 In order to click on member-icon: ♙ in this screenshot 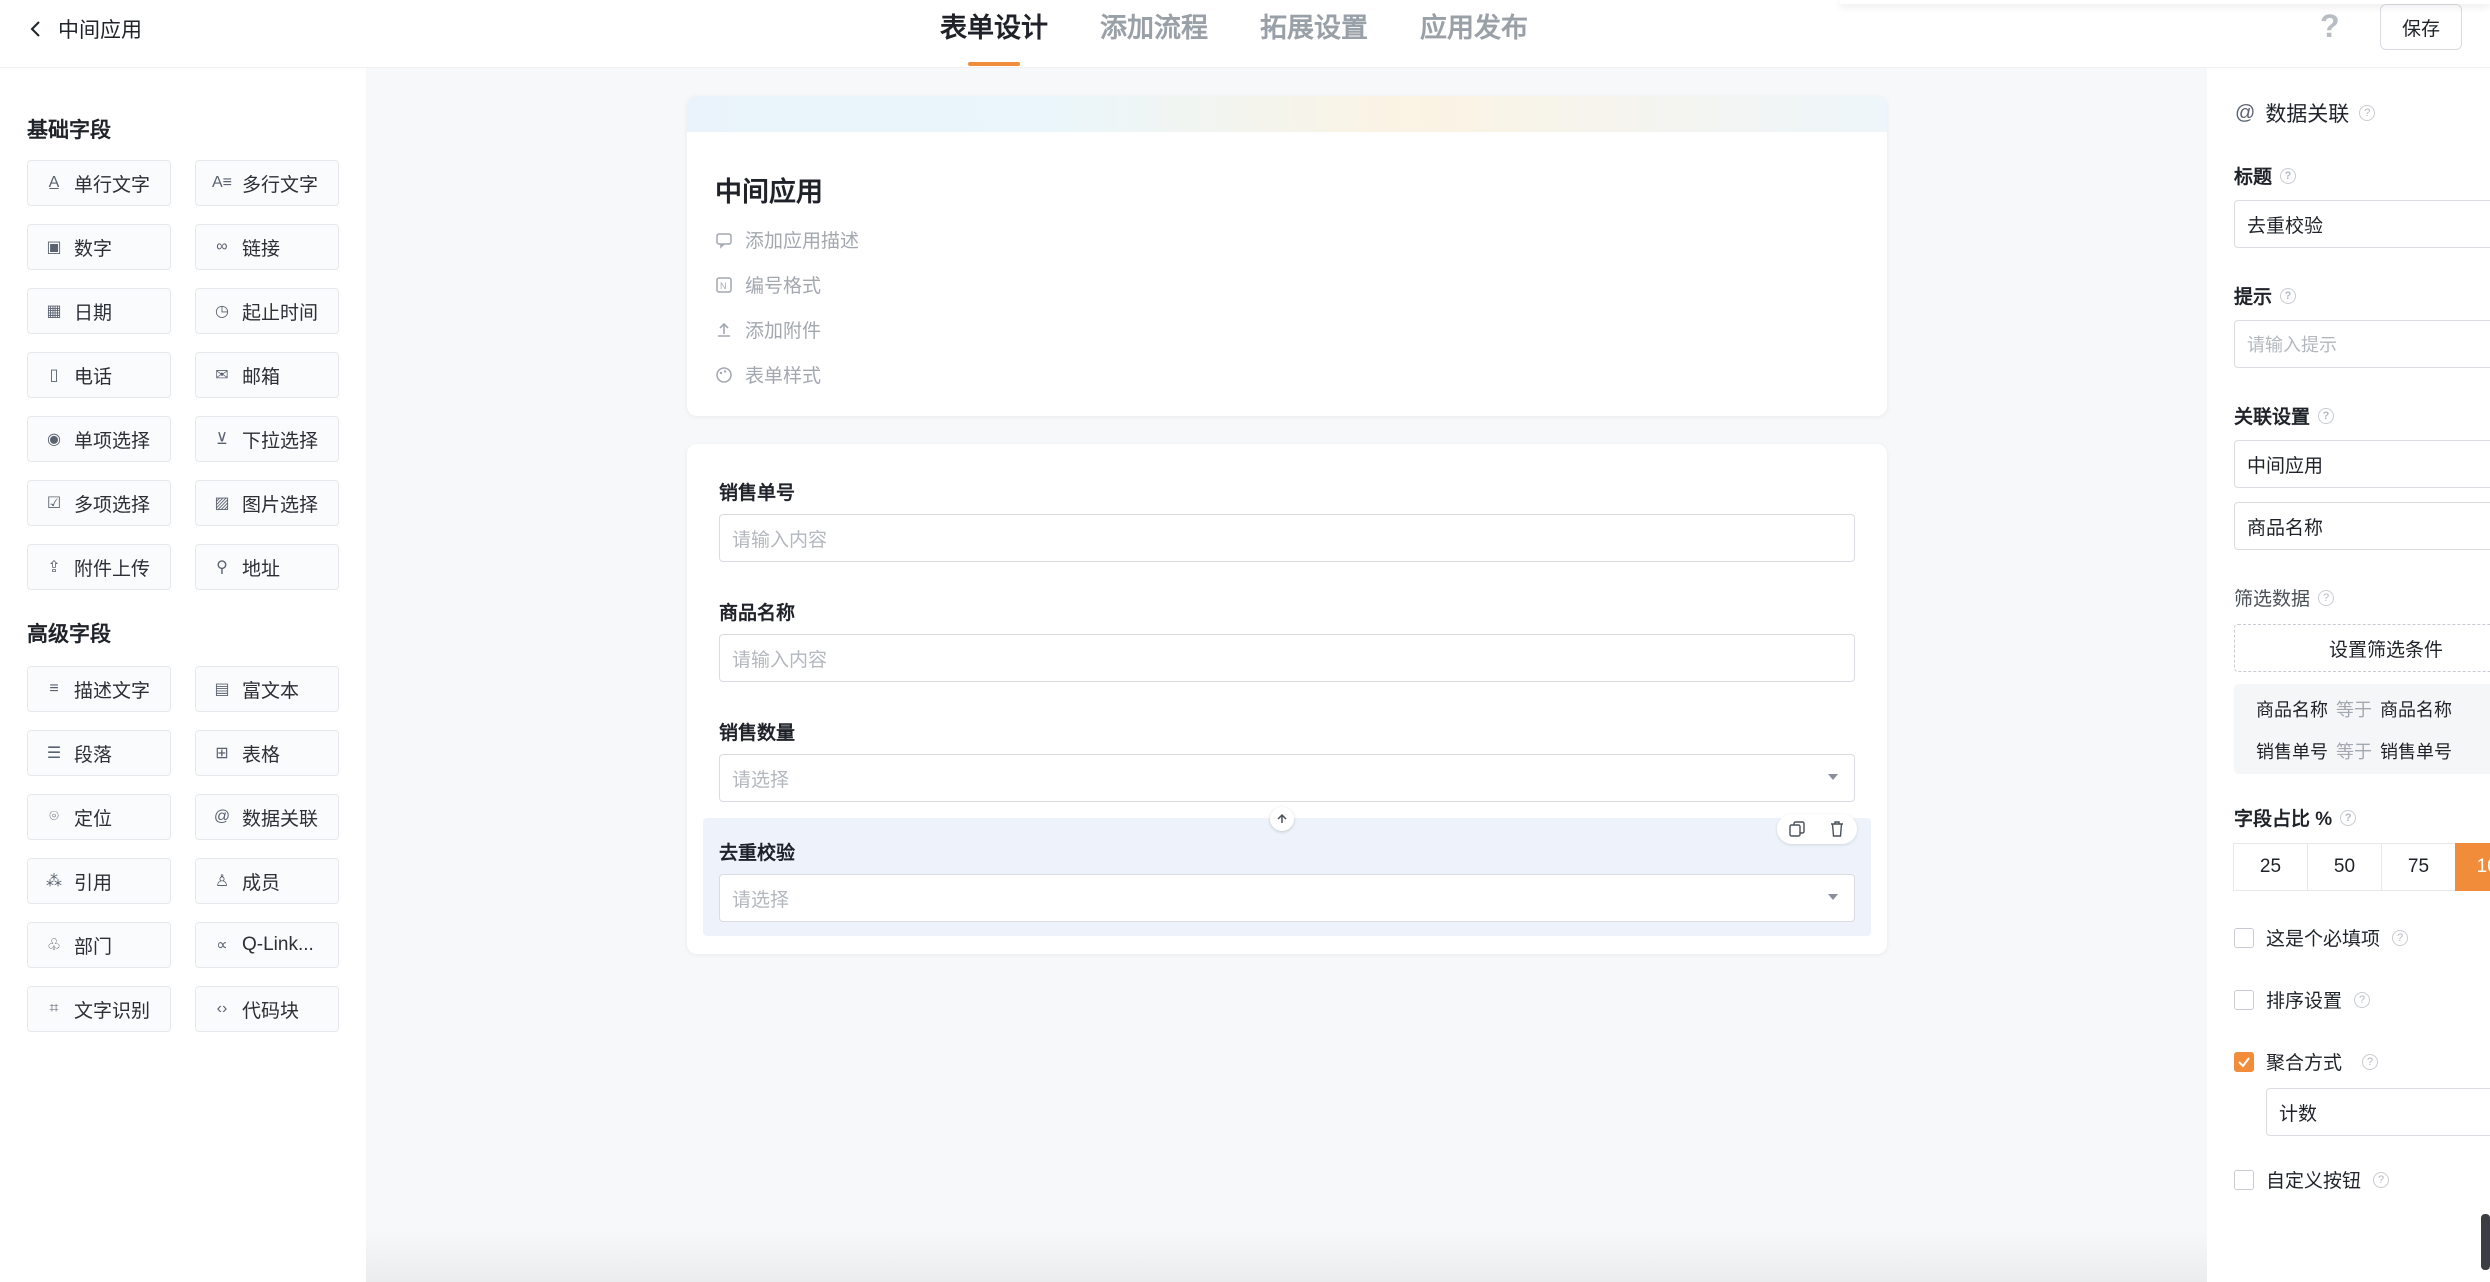, I will do `click(222, 881)`.